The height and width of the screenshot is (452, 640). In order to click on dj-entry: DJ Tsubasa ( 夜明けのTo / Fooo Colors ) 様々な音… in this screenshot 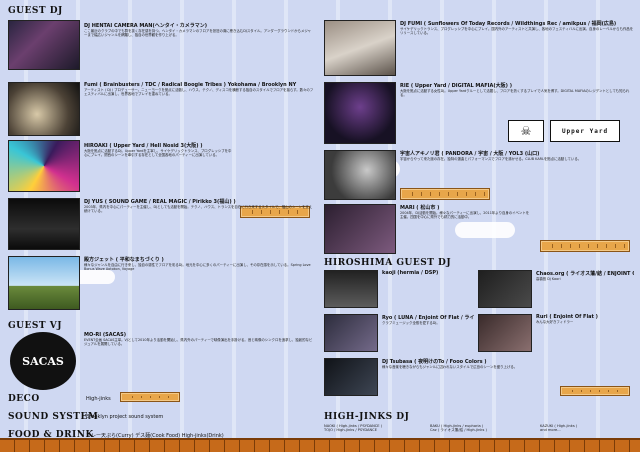, I will do `click(508, 371)`.